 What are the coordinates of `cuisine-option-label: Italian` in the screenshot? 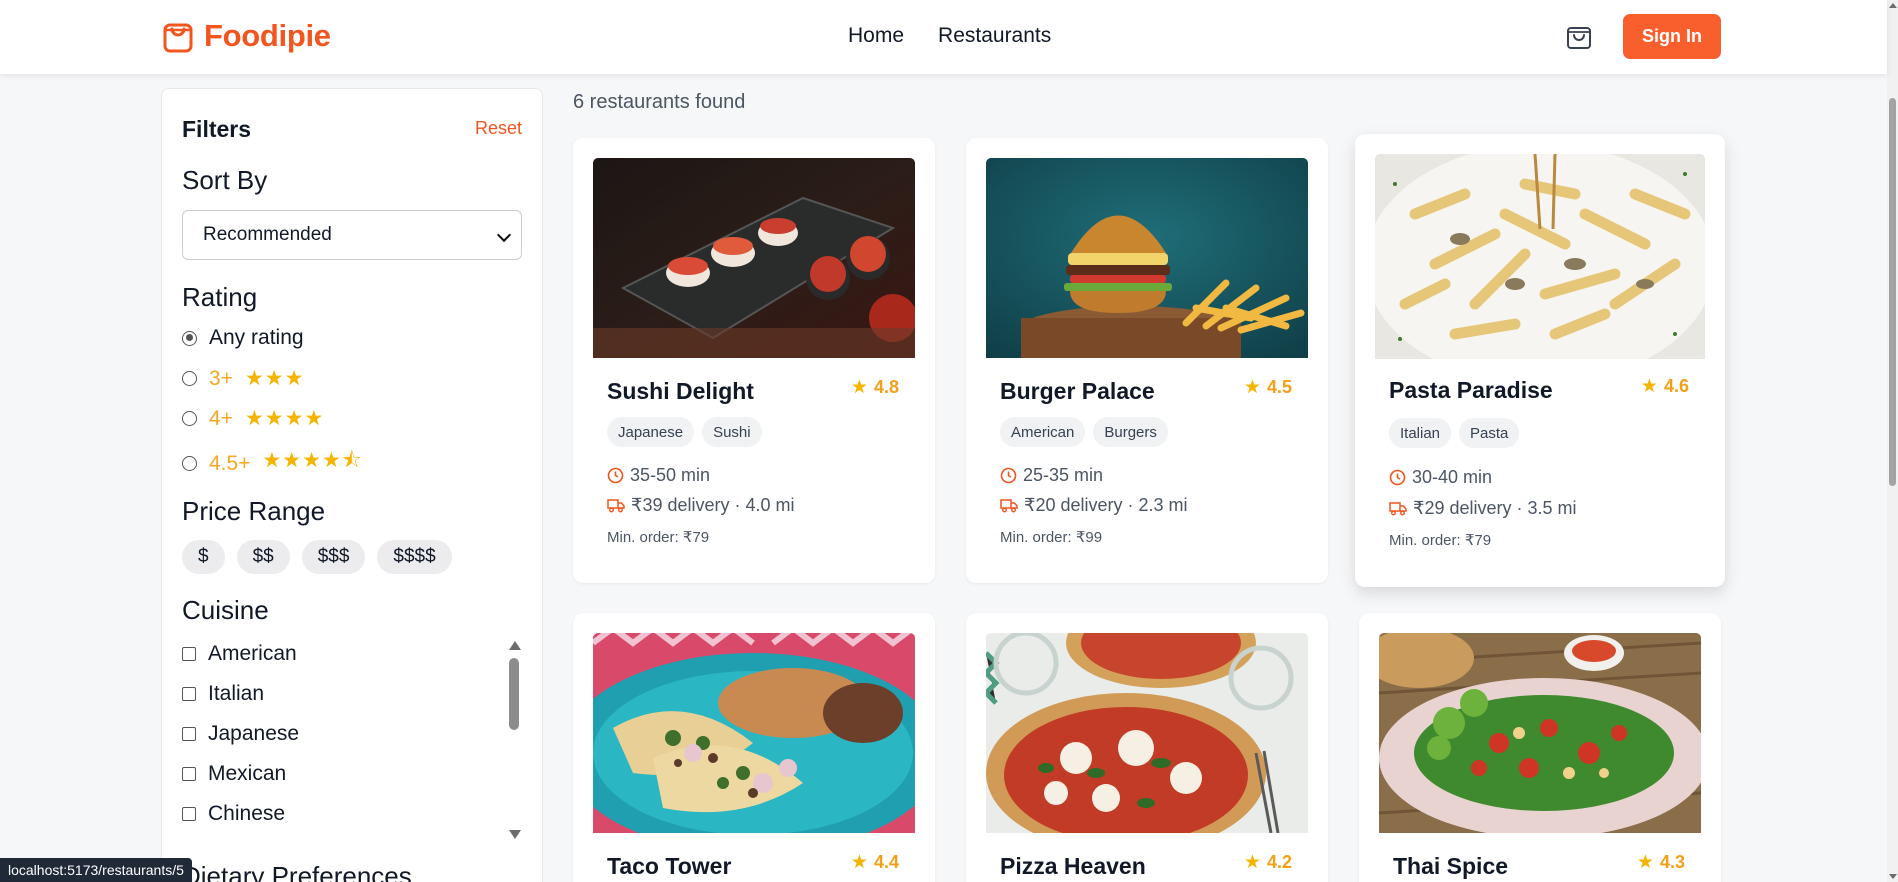 It's located at (236, 693).